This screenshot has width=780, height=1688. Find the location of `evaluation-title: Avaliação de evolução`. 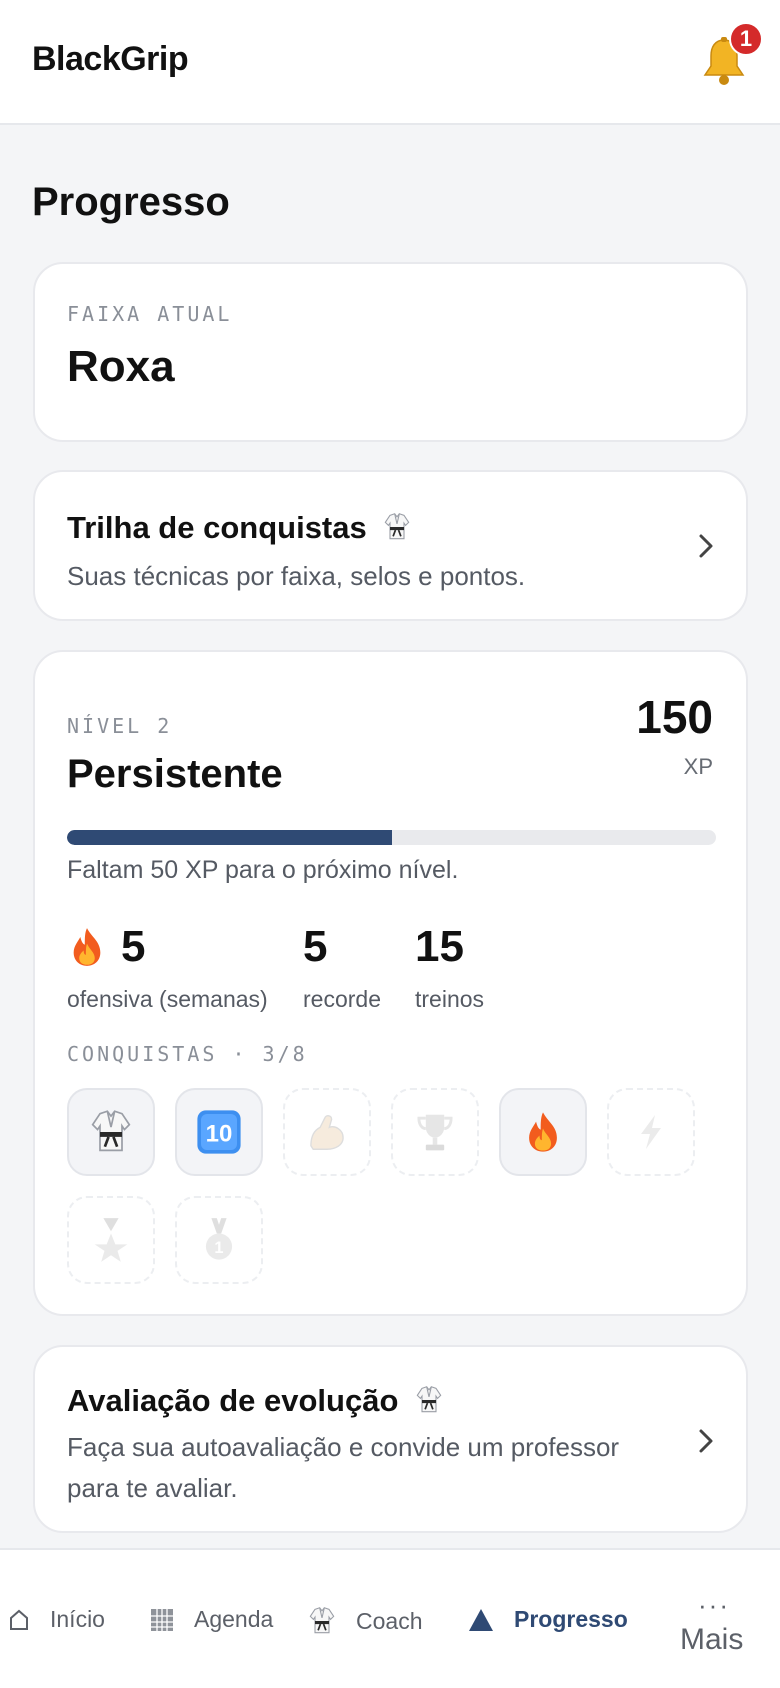

evaluation-title: Avaliação de evolução is located at coordinates (233, 1400).